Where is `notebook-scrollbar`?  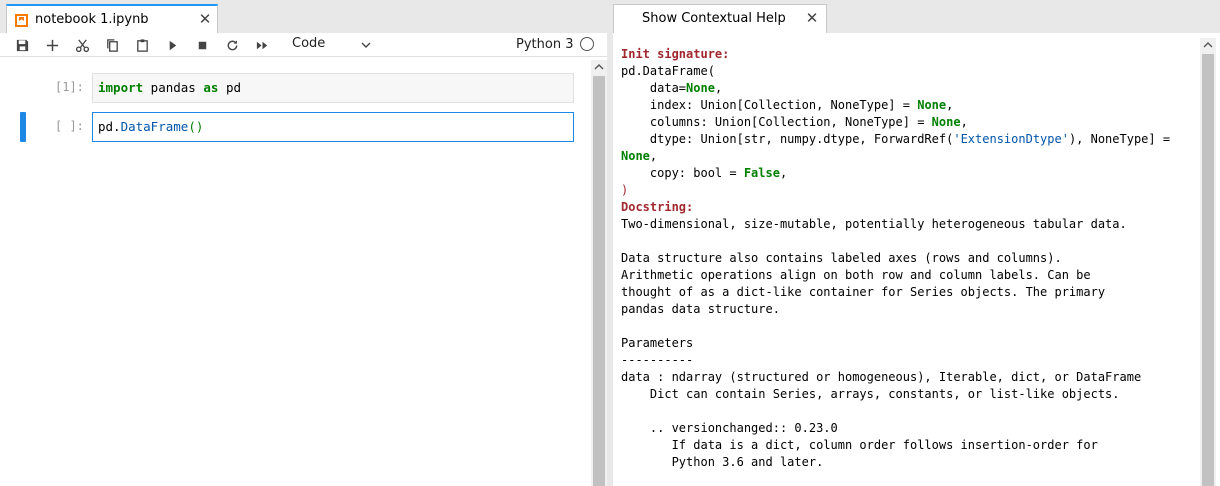
notebook-scrollbar is located at coordinates (599, 273).